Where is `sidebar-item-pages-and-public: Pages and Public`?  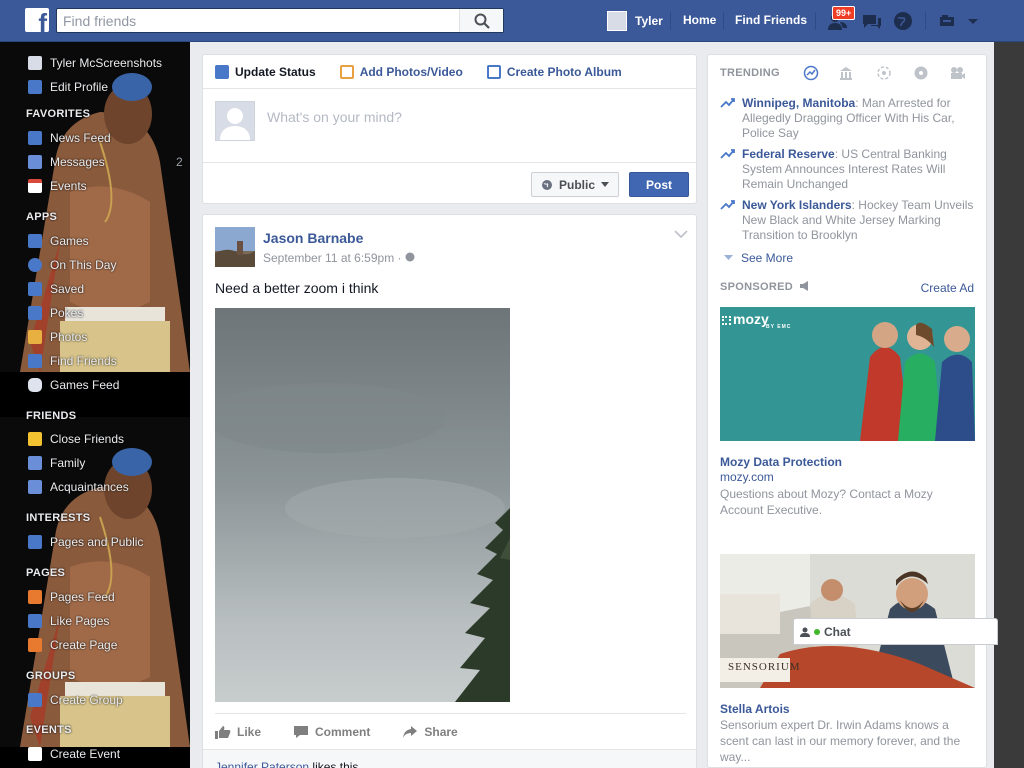 sidebar-item-pages-and-public: Pages and Public is located at coordinates (85, 542).